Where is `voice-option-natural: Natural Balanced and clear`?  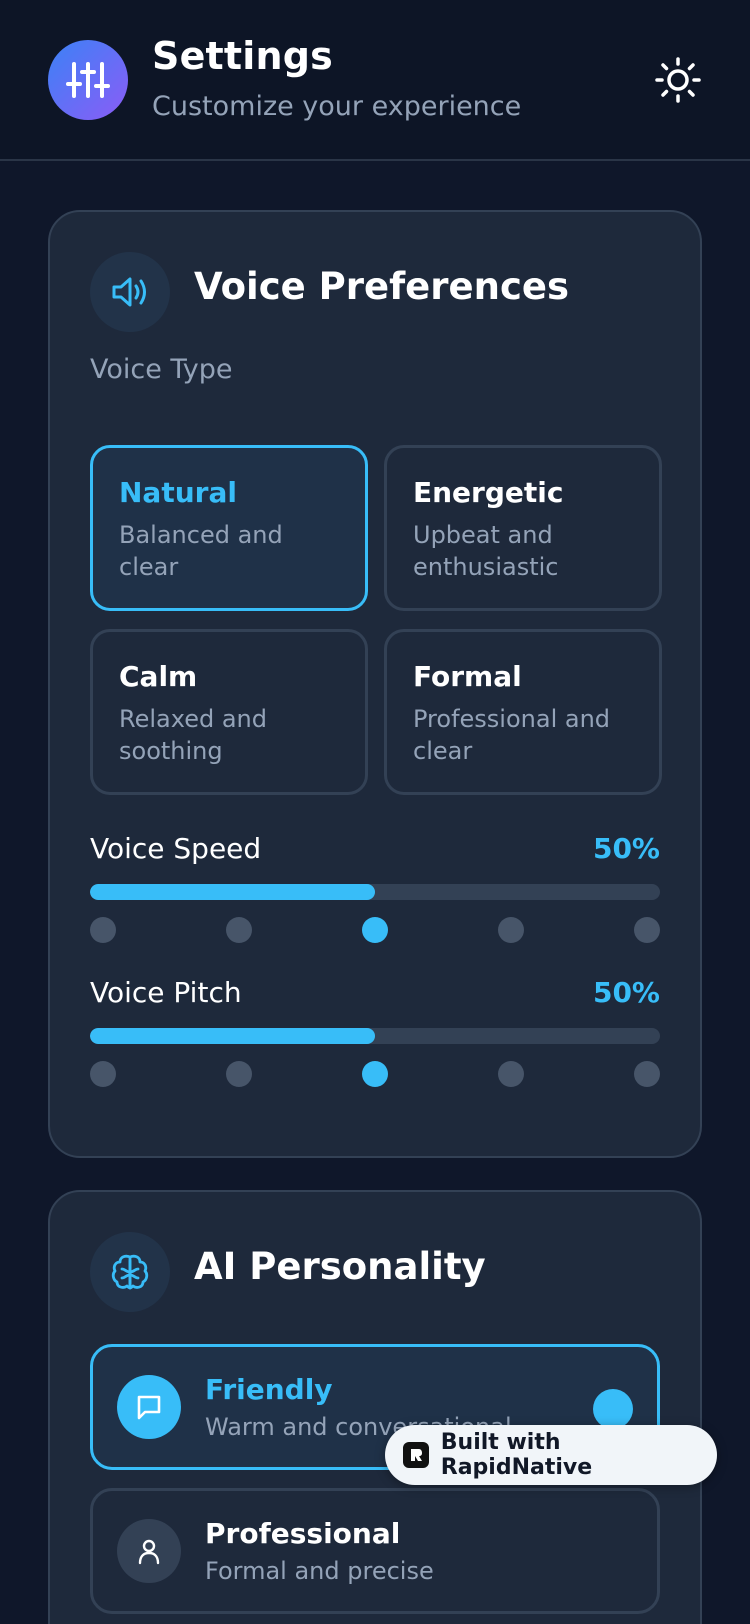
voice-option-natural: Natural Balanced and clear is located at coordinates (229, 528).